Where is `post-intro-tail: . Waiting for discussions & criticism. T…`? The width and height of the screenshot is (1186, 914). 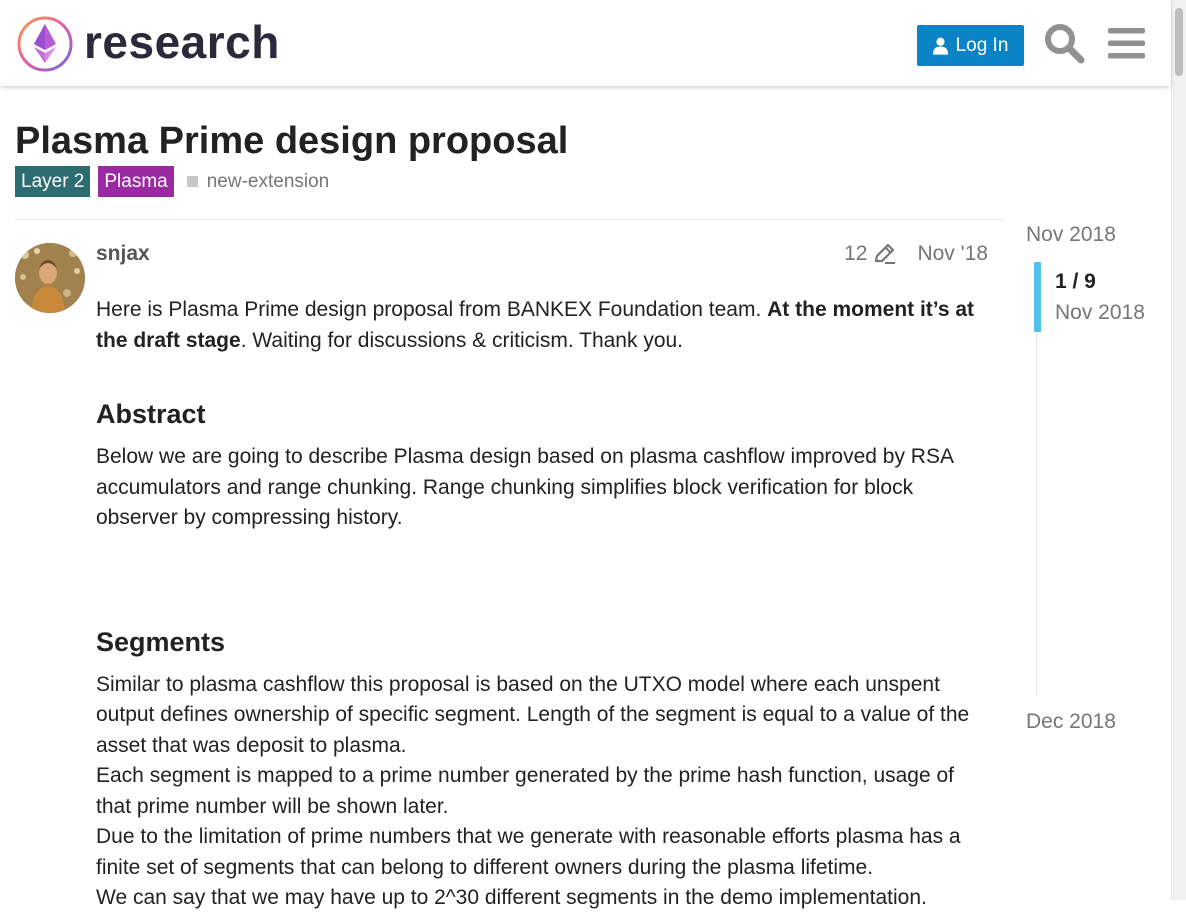
post-intro-tail: . Waiting for discussions & criticism. T… is located at coordinates (462, 340).